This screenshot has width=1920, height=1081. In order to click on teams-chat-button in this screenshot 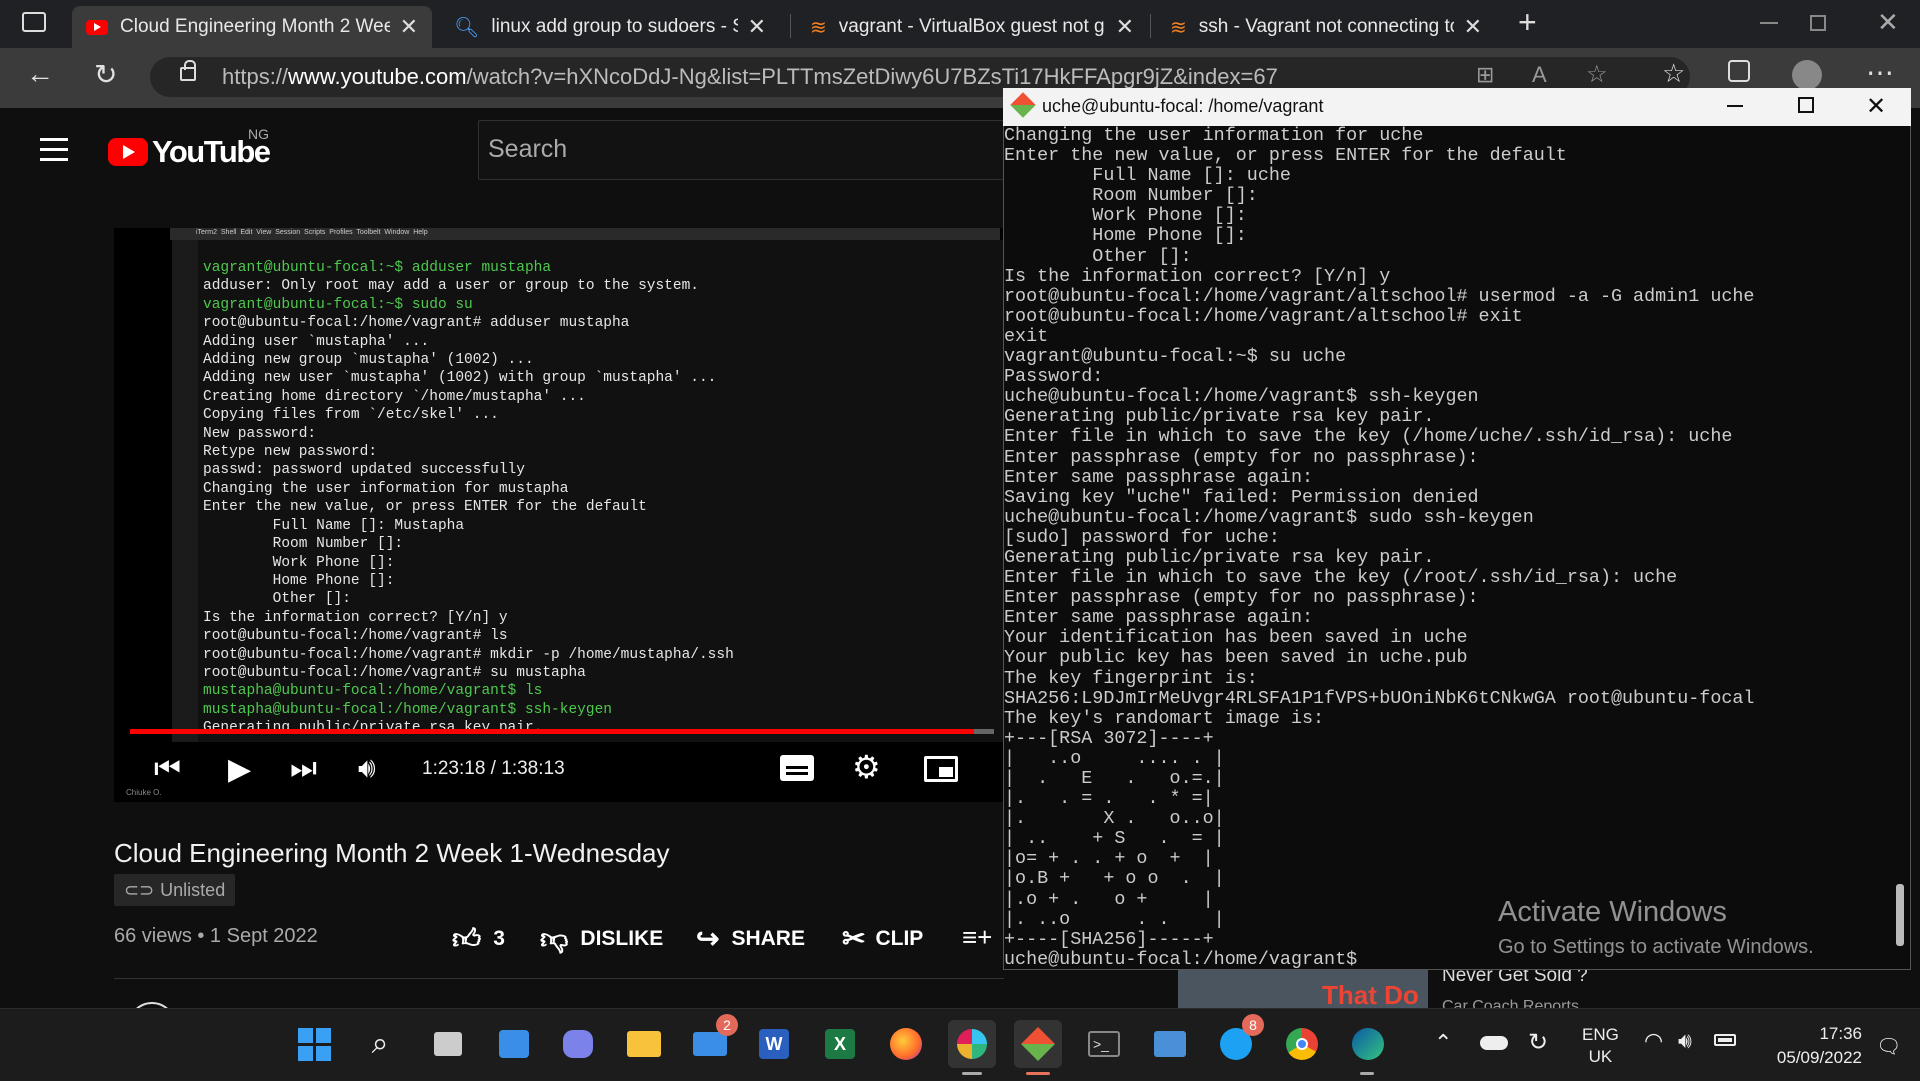, I will do `click(578, 1044)`.